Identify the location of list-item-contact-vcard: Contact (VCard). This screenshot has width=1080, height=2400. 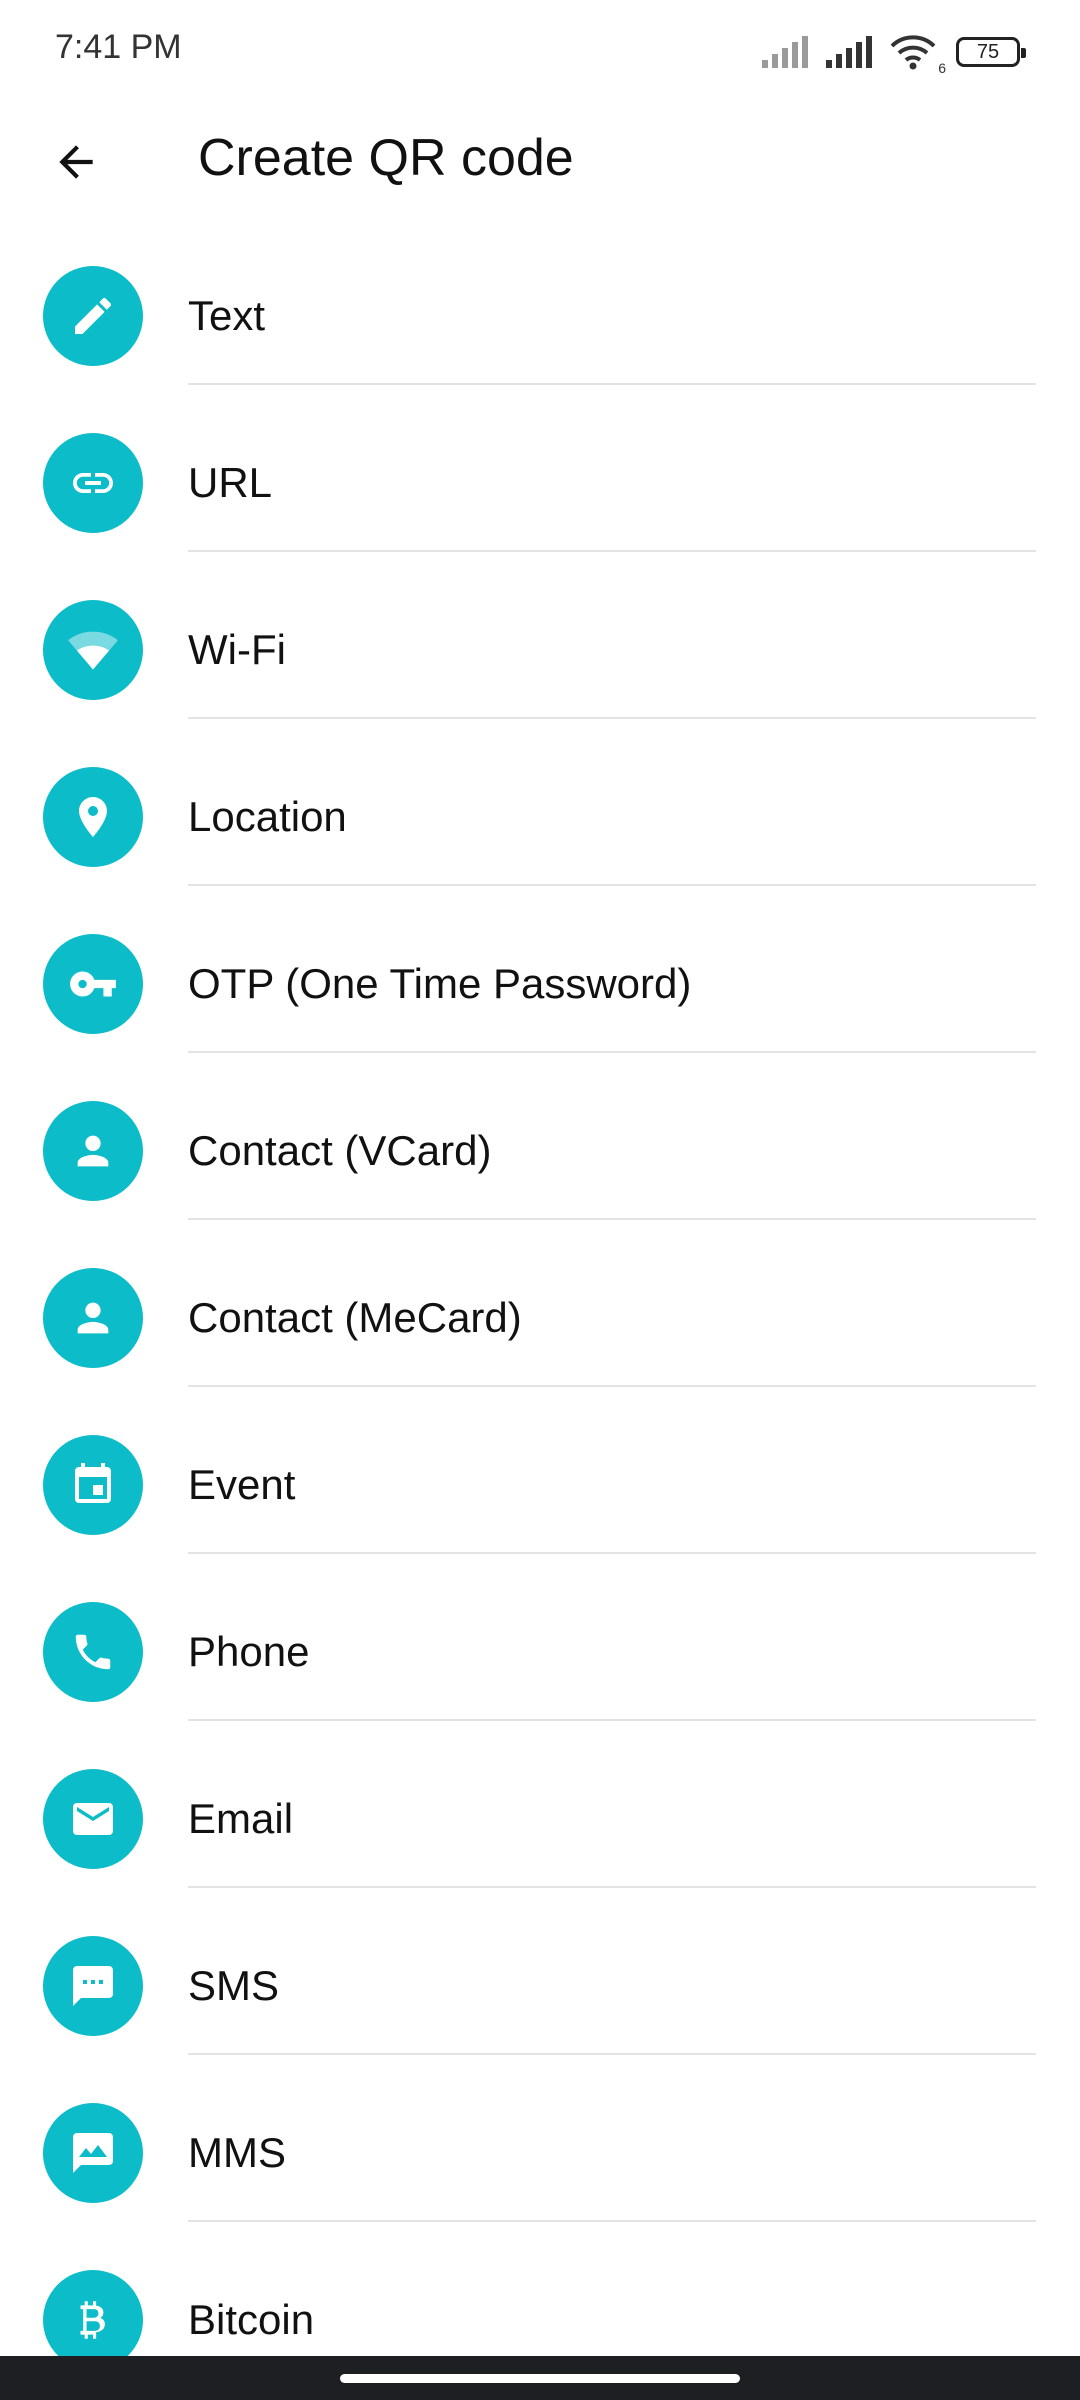
(540, 1136).